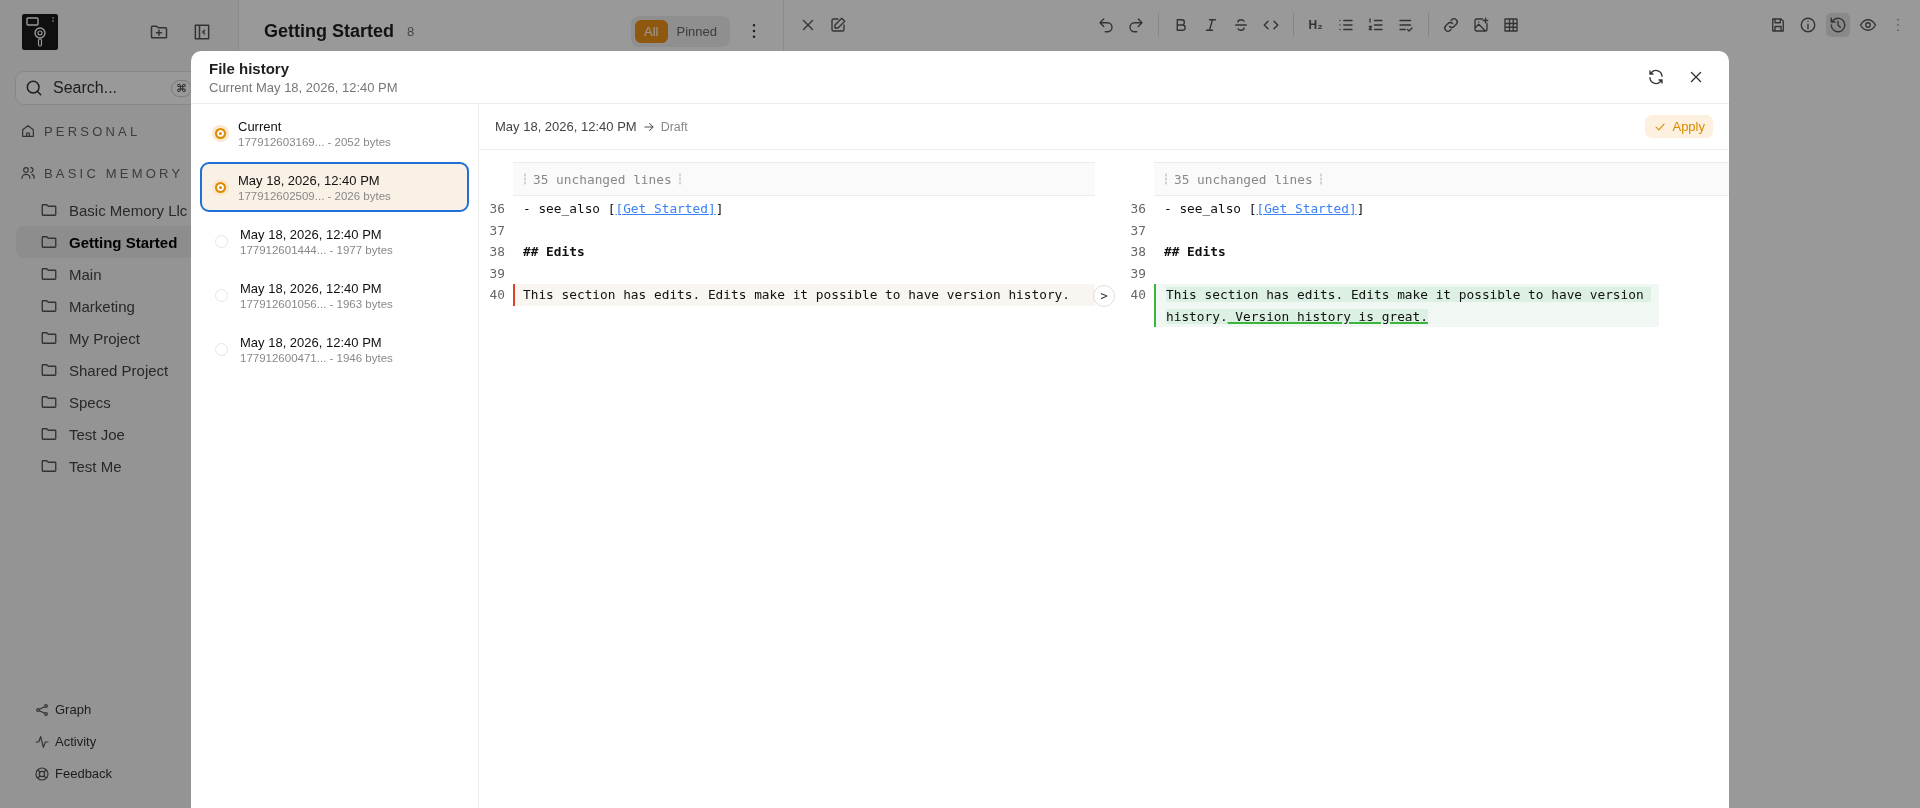  I want to click on section-label: PERSONAL, so click(92, 131).